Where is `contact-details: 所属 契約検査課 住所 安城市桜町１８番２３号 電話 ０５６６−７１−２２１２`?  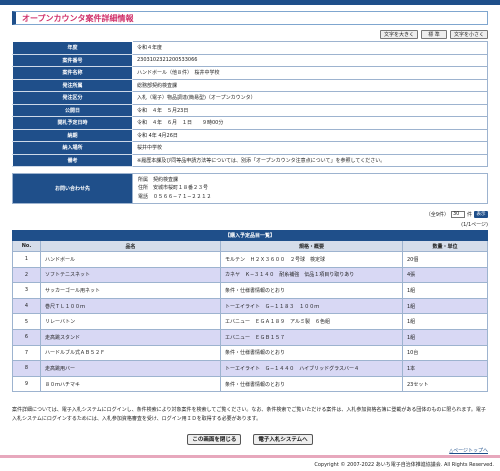 contact-details: 所属 契約検査課 住所 安城市桜町１８番２３号 電話 ０５６６−７１−２２１２ is located at coordinates (310, 188).